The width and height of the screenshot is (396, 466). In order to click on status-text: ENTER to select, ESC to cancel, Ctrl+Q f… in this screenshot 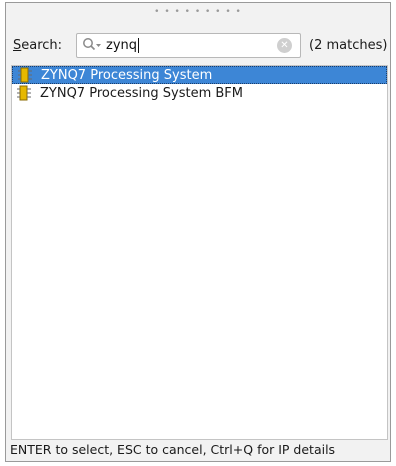, I will do `click(173, 449)`.